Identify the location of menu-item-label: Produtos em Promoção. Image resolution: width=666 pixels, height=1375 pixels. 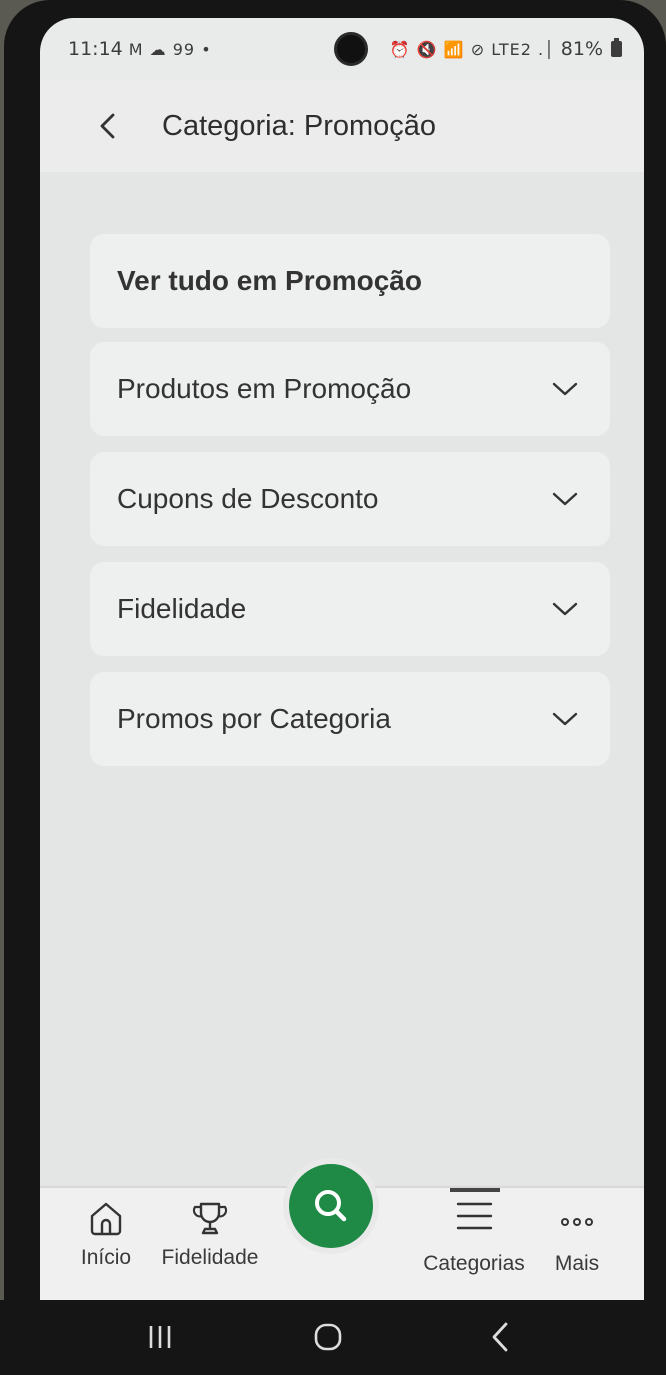
(264, 388).